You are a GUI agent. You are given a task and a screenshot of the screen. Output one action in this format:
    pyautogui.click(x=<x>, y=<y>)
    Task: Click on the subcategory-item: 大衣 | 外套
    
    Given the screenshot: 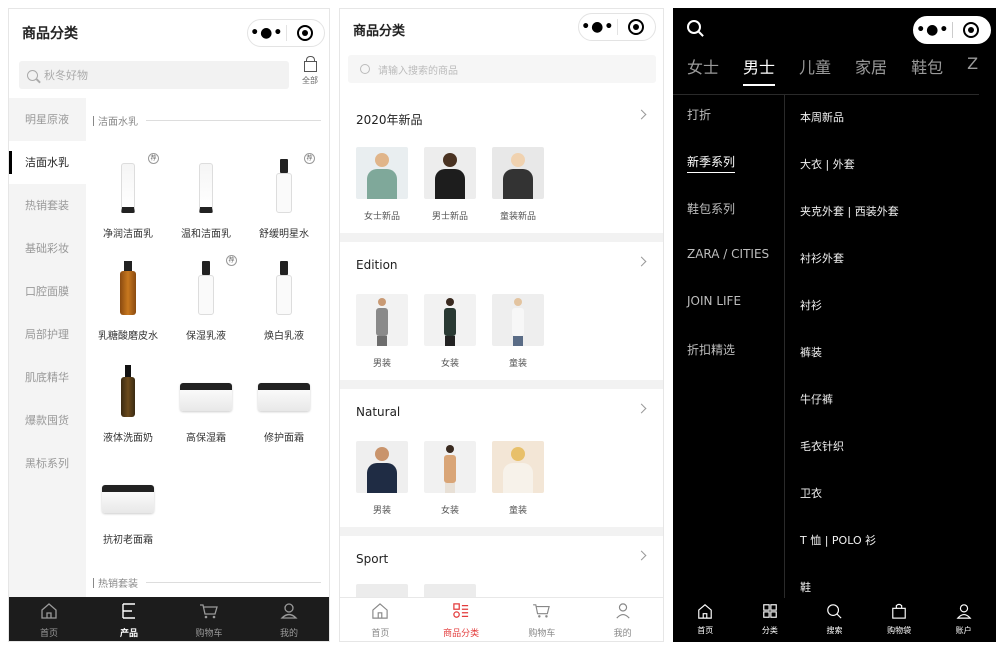 What is the action you would take?
    pyautogui.click(x=849, y=179)
    